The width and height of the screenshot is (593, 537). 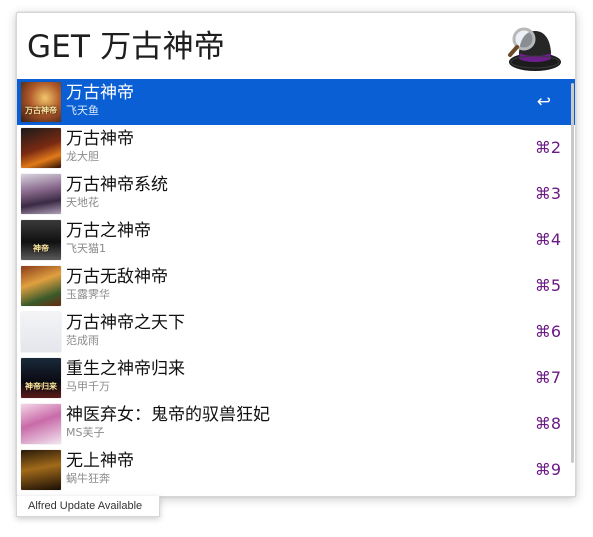 What do you see at coordinates (82, 340) in the screenshot?
I see `result-subtitle: 范成雨` at bounding box center [82, 340].